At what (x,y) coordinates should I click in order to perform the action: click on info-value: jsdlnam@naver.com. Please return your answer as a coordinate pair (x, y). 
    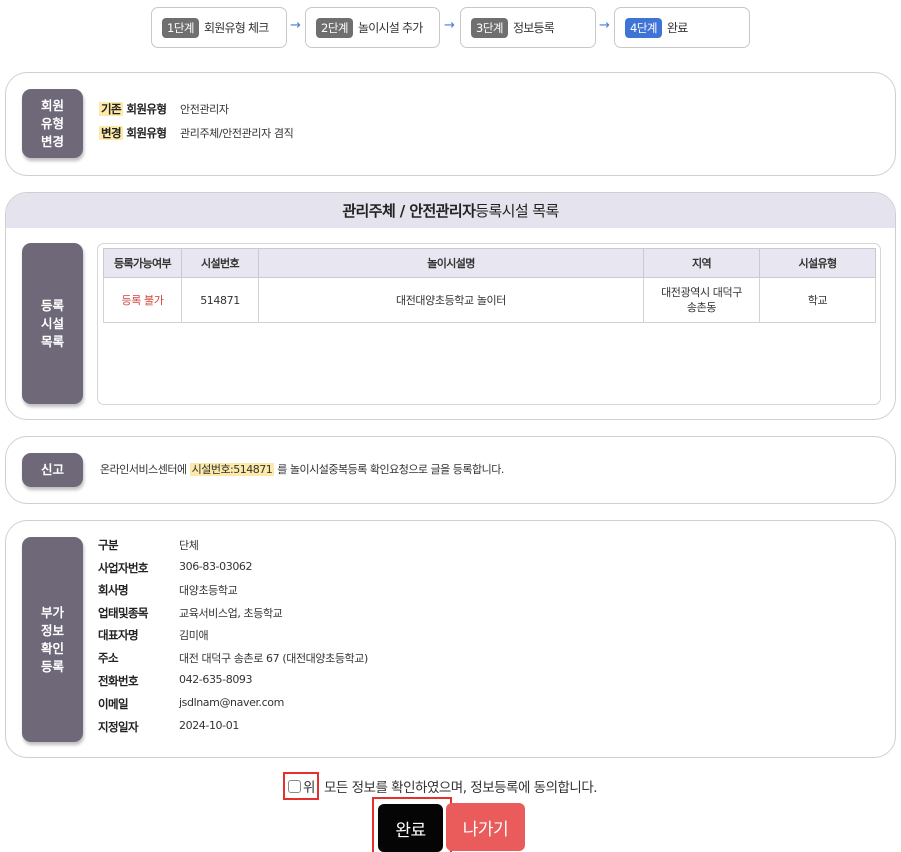
    Looking at the image, I should click on (231, 702).